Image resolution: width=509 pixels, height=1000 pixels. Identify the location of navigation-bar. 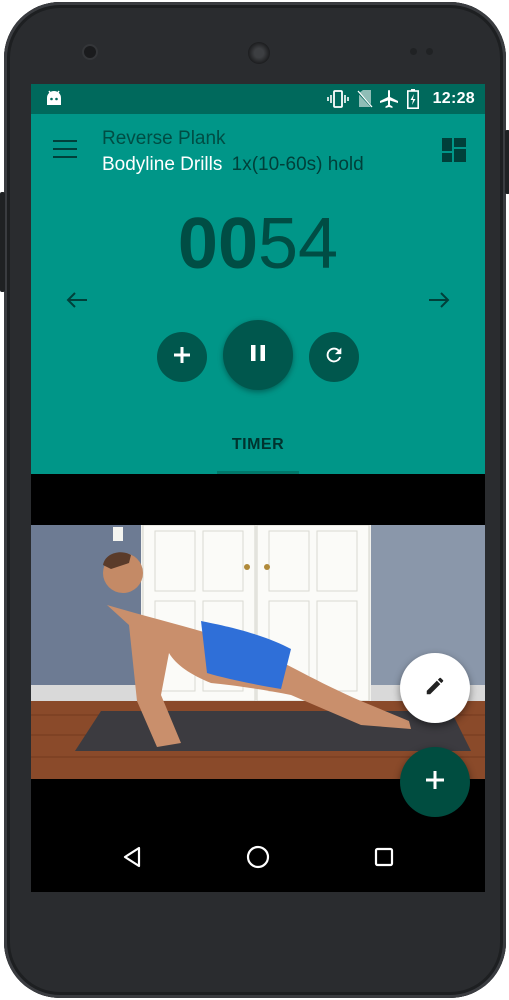
(258, 857).